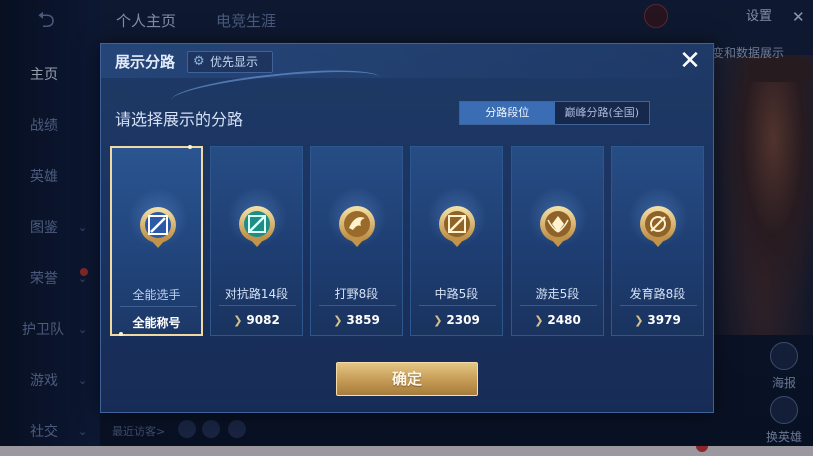 The width and height of the screenshot is (813, 456). What do you see at coordinates (156, 295) in the screenshot?
I see `lane-card-label: 全能选手` at bounding box center [156, 295].